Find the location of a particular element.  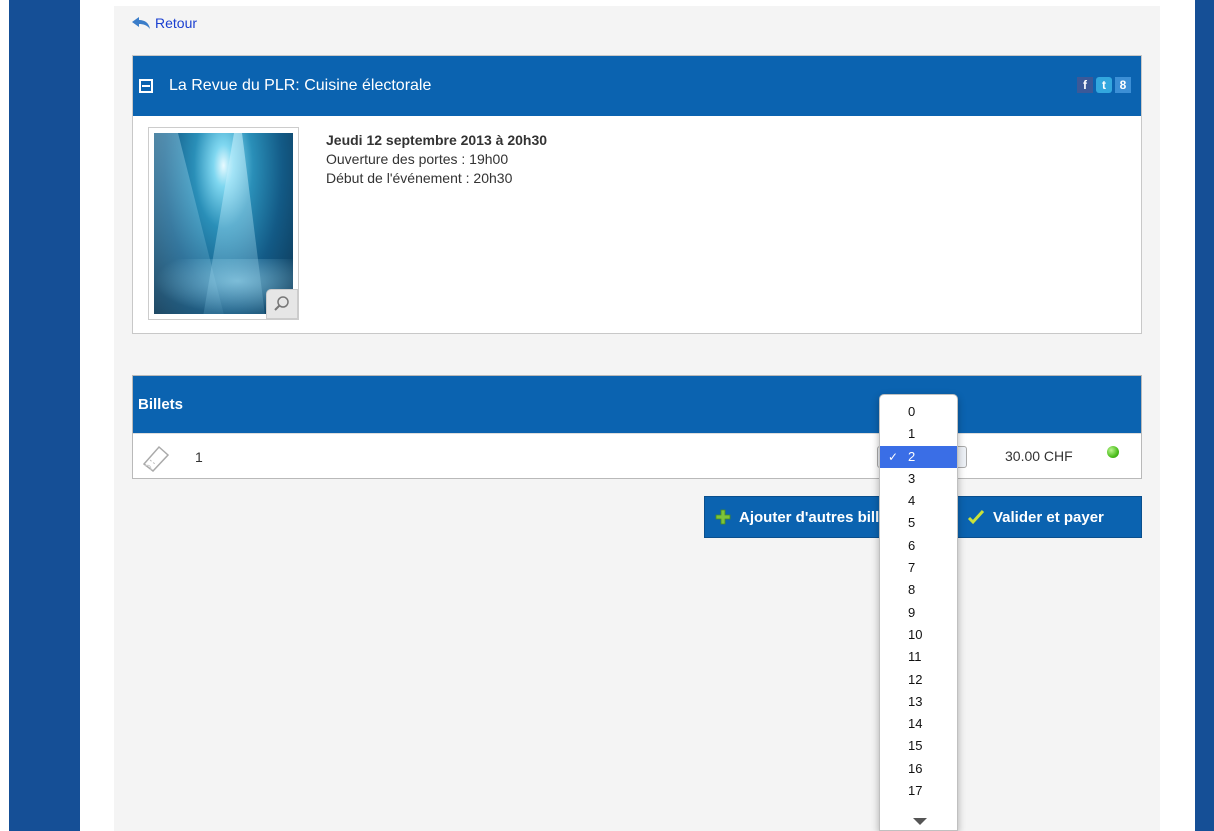

event-date: Jeudi 12 septembre 2013 à 20h30 is located at coordinates (437, 140).